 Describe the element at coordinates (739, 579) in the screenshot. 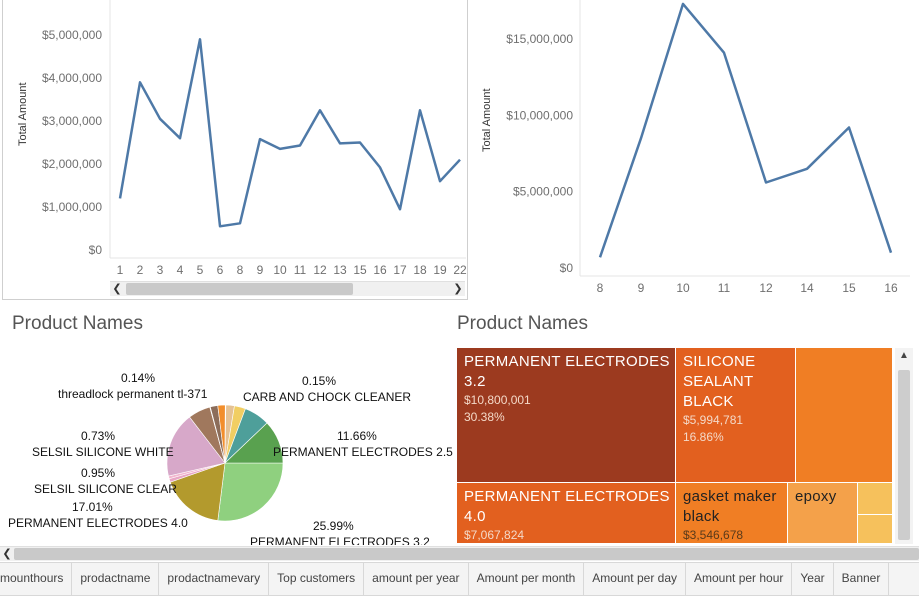

I see `sheet-tab: Amount per hour` at that location.